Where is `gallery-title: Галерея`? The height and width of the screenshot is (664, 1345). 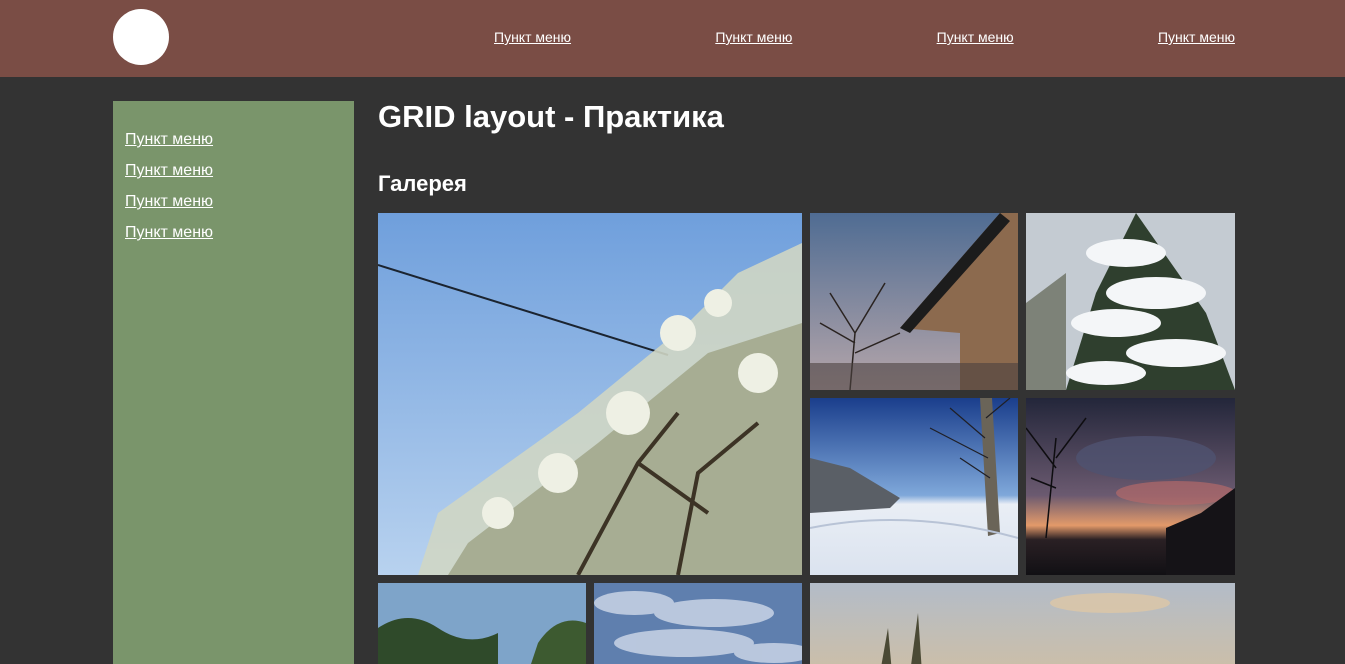 gallery-title: Галерея is located at coordinates (422, 183).